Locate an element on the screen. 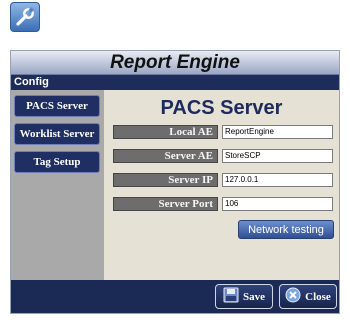 The image size is (350, 320). local-ae-input: ReportEngine is located at coordinates (277, 132).